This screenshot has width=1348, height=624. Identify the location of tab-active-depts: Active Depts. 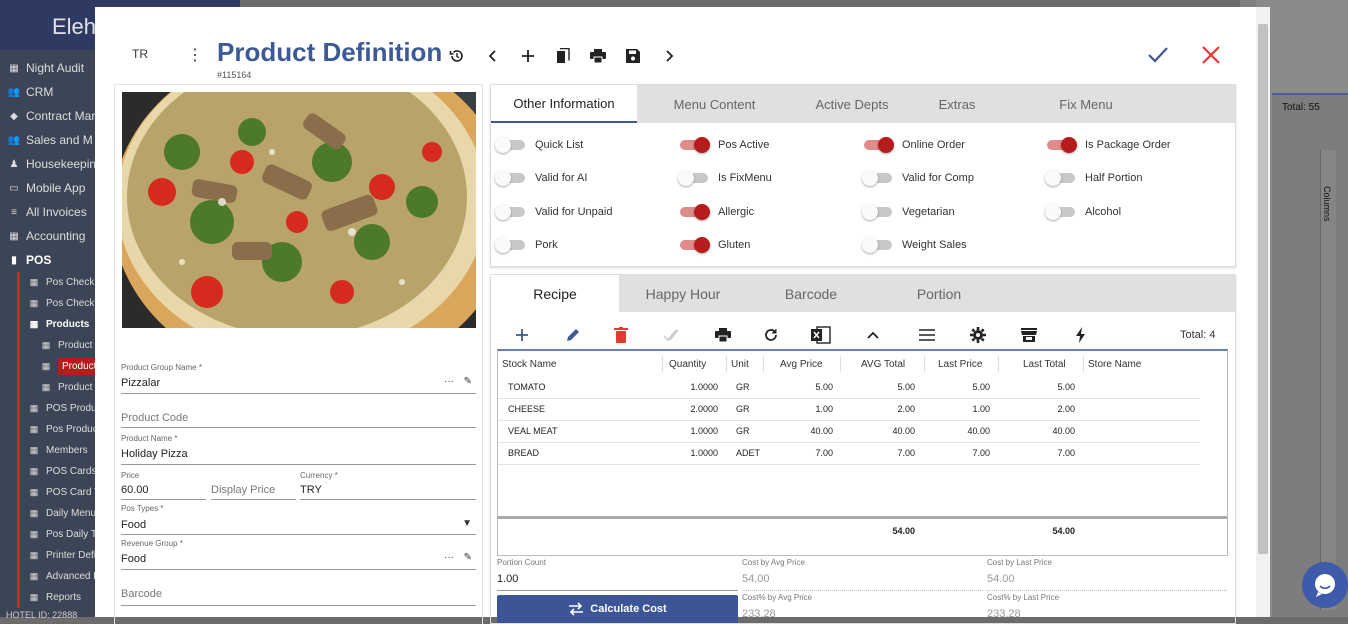
(852, 104).